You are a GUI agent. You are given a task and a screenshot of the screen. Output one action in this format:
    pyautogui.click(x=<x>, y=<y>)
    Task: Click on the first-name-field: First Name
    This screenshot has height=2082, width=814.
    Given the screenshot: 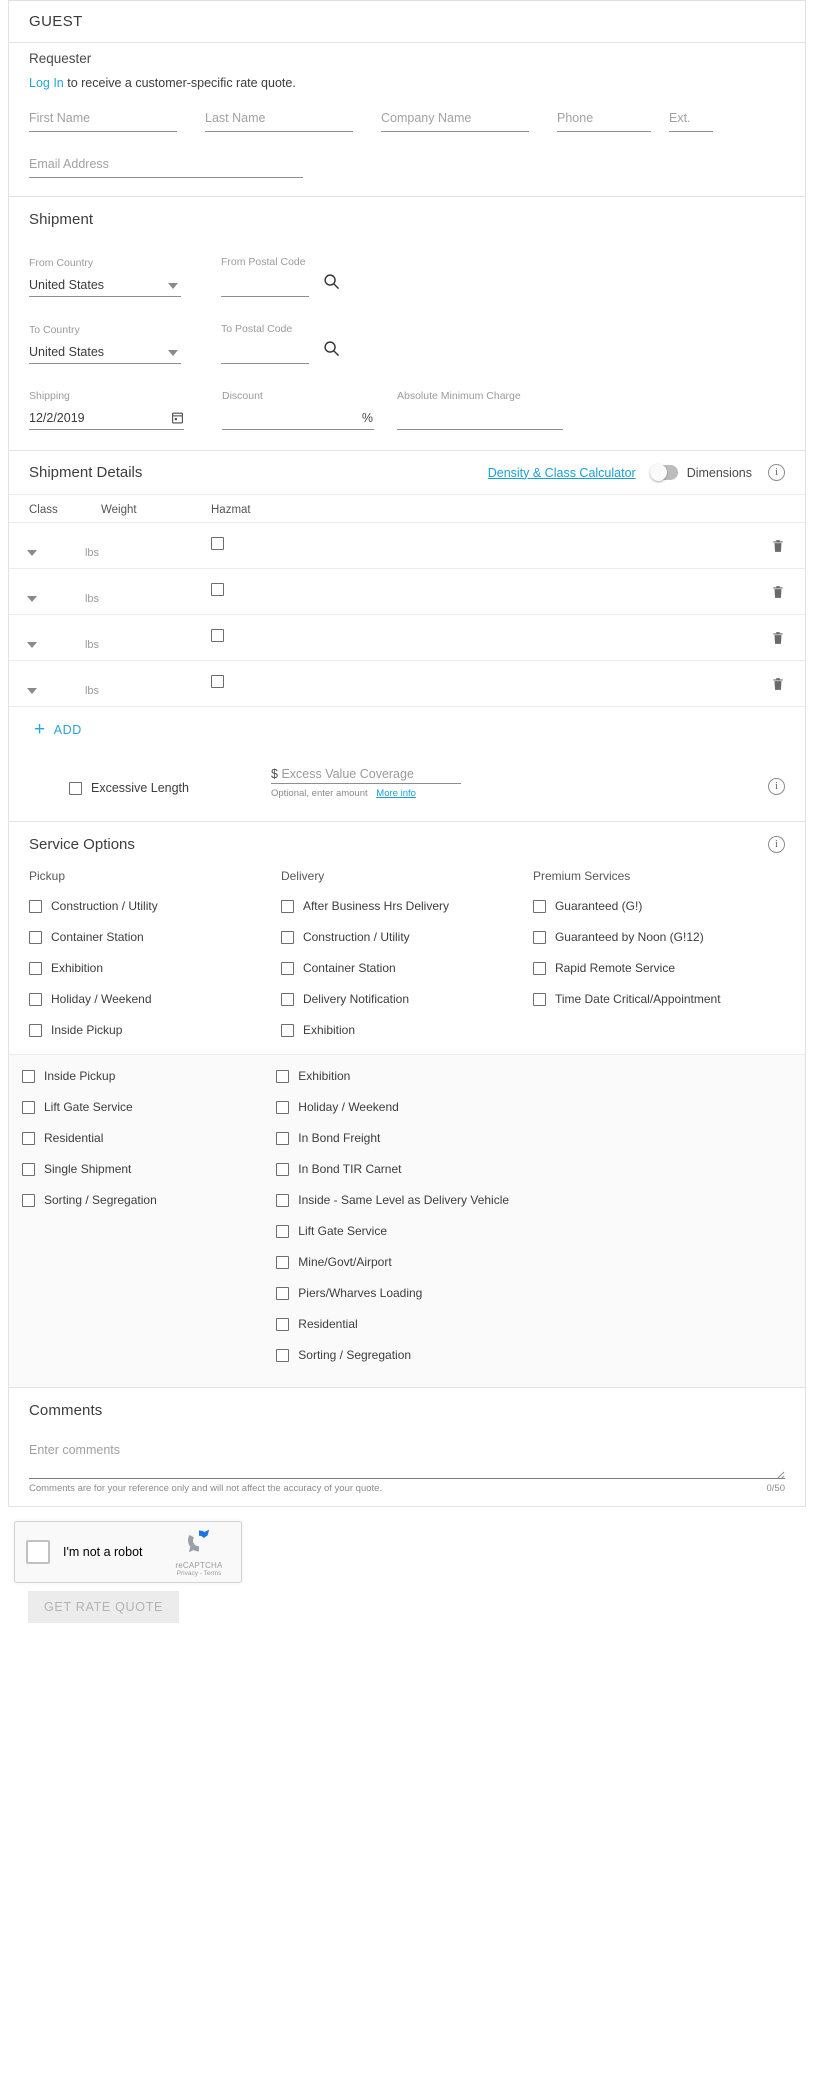 What is the action you would take?
    pyautogui.click(x=103, y=121)
    